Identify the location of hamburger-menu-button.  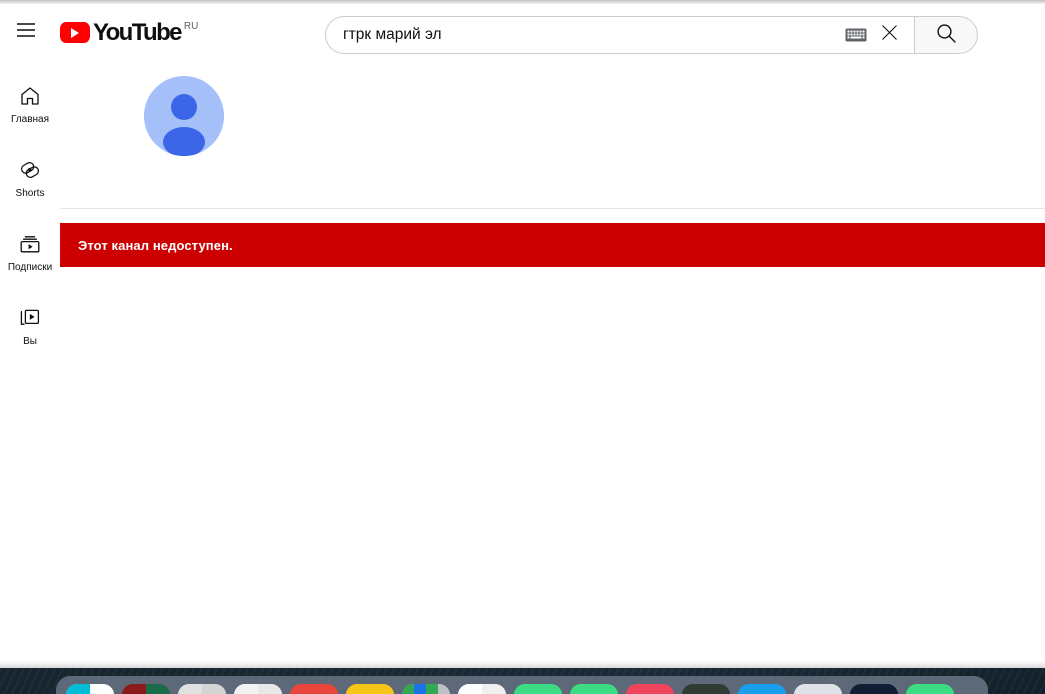
(26, 32).